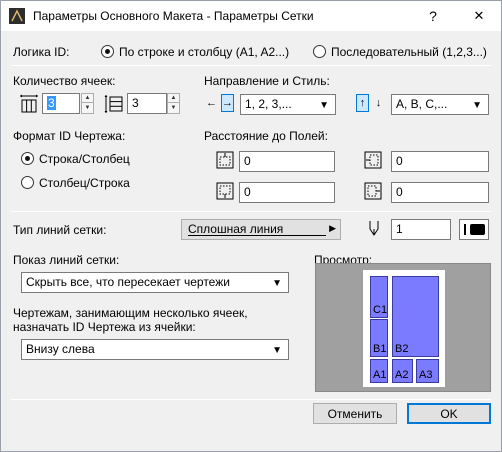 Image resolution: width=502 pixels, height=452 pixels. Describe the element at coordinates (225, 160) in the screenshot. I see `margin-top-icon` at that location.